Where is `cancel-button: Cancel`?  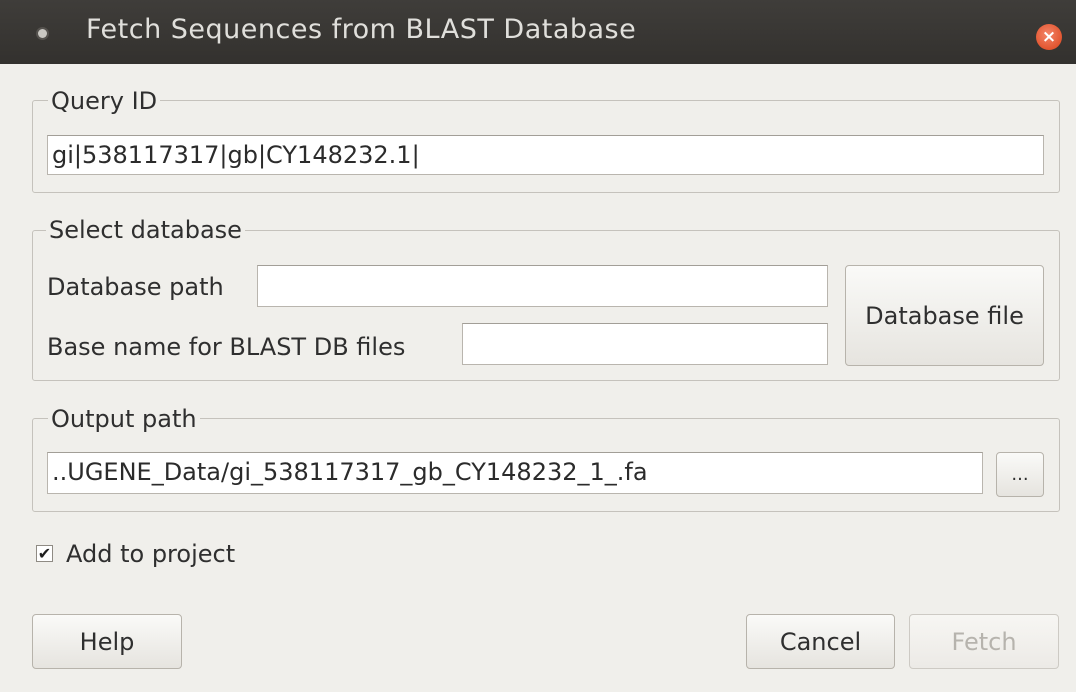
cancel-button: Cancel is located at coordinates (820, 641).